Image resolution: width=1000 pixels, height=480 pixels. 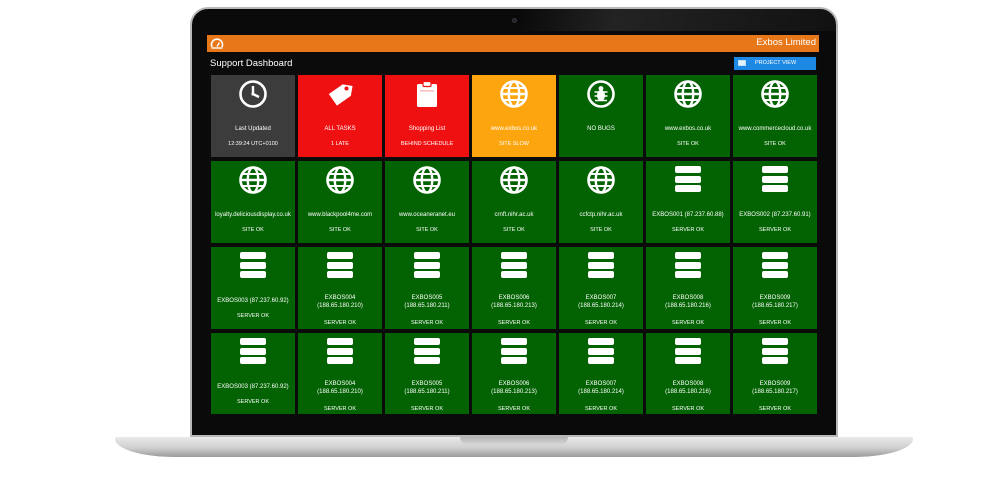 I want to click on tile-label-line: EXBOS003 (87.237.60.92), so click(x=253, y=387).